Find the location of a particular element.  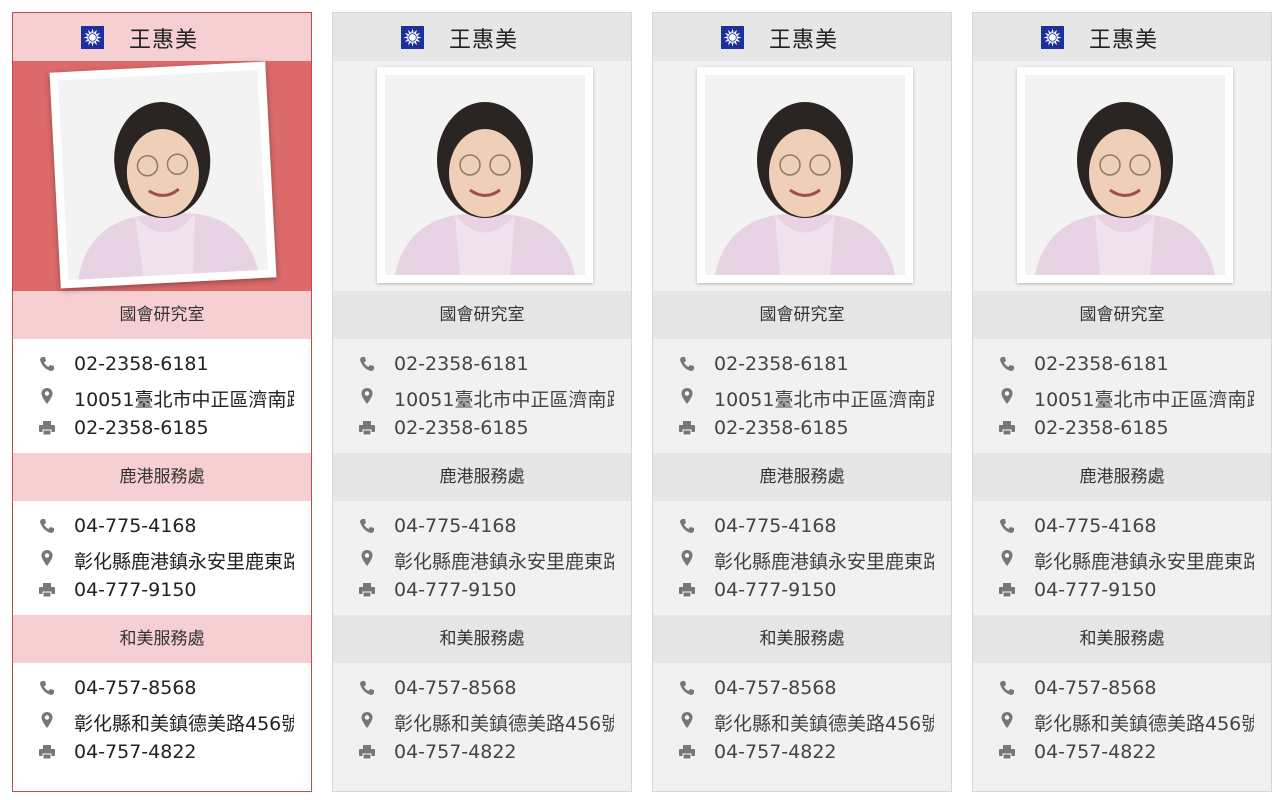

fax-number: 04-757-4822 is located at coordinates (775, 752).